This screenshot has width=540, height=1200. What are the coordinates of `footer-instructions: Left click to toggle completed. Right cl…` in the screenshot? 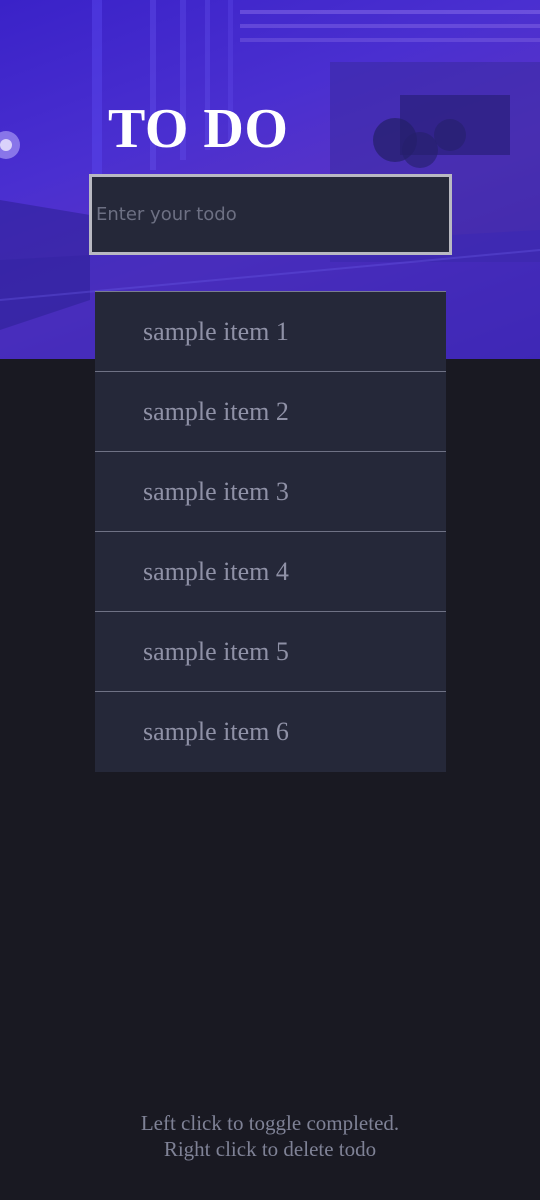 It's located at (270, 1136).